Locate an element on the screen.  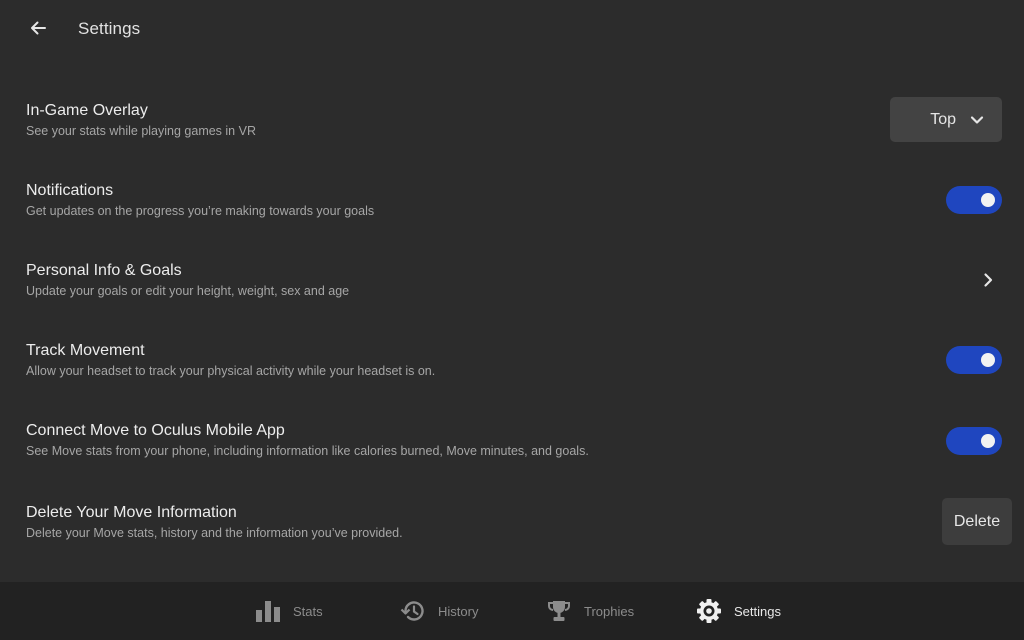
page-title: Settings is located at coordinates (109, 28).